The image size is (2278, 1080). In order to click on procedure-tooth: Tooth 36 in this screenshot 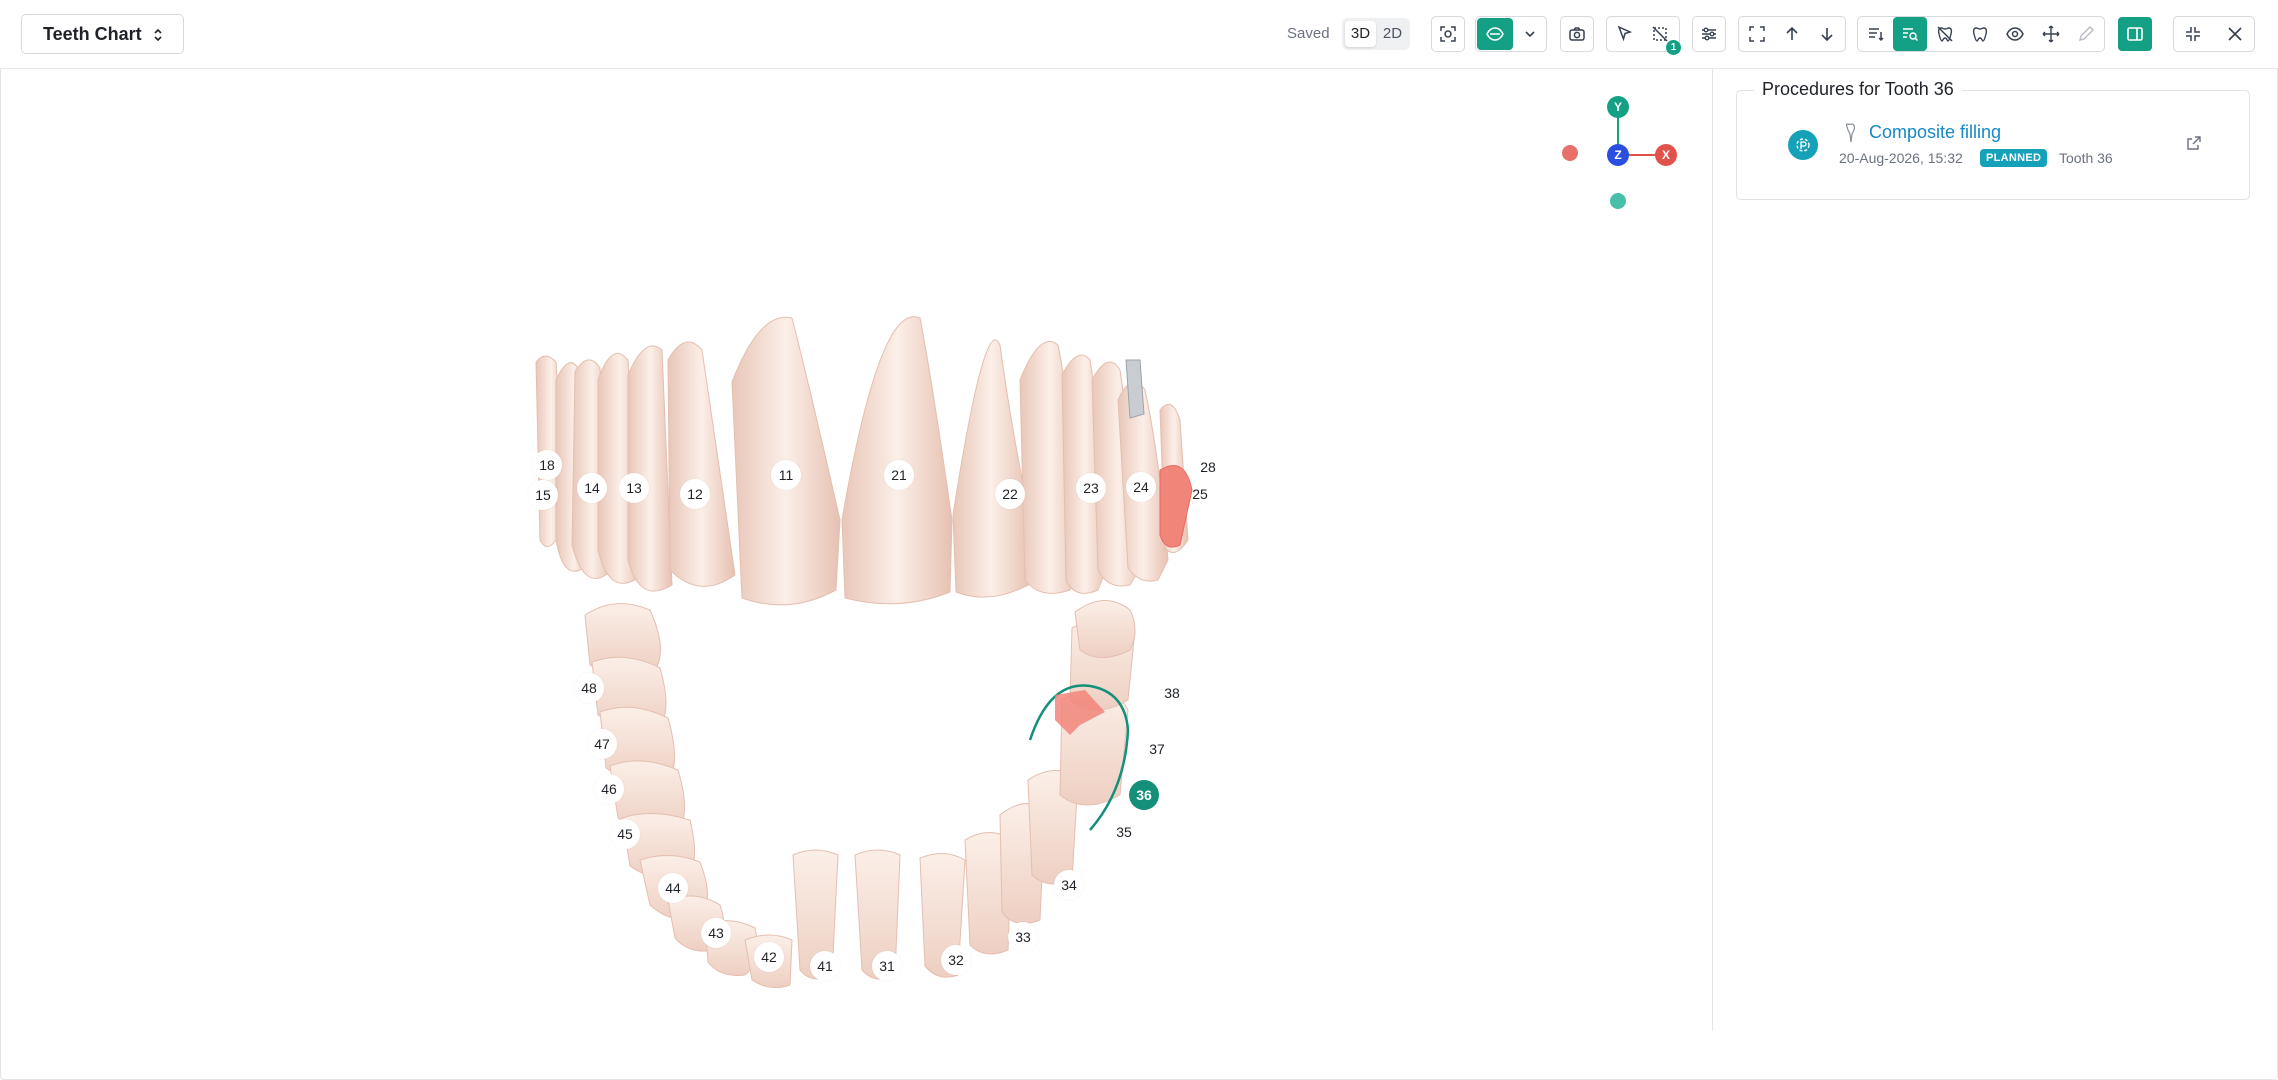, I will do `click(2086, 158)`.